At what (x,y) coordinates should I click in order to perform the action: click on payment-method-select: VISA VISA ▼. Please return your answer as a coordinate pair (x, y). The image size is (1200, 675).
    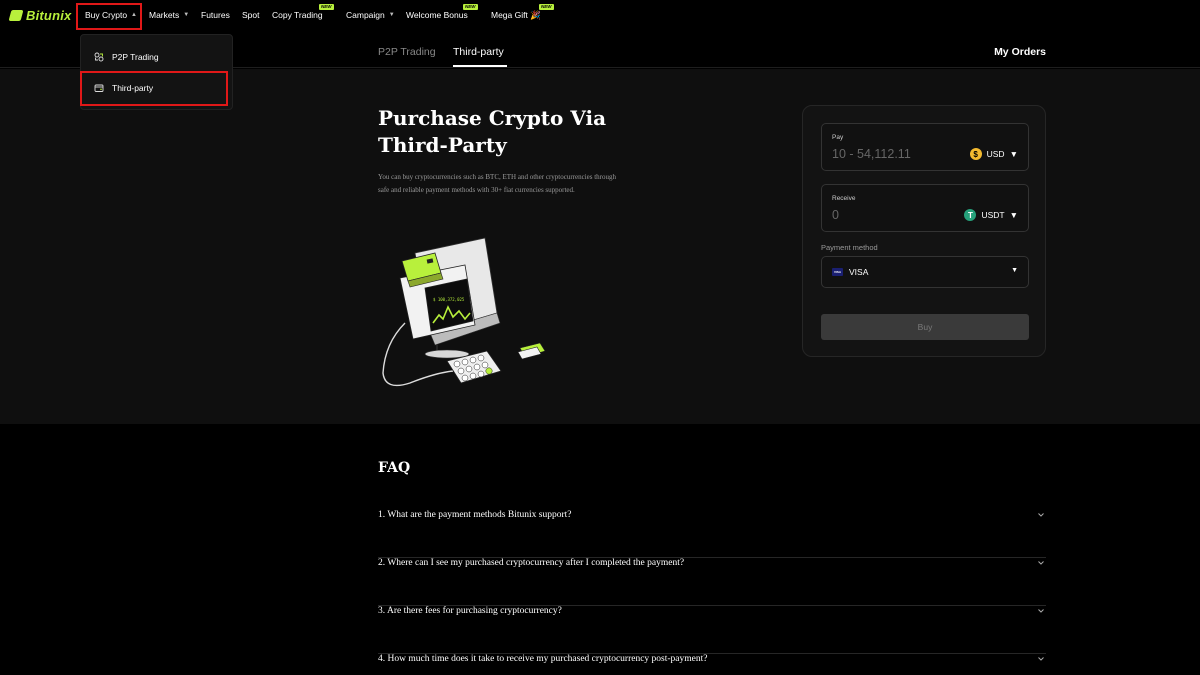
    Looking at the image, I should click on (925, 272).